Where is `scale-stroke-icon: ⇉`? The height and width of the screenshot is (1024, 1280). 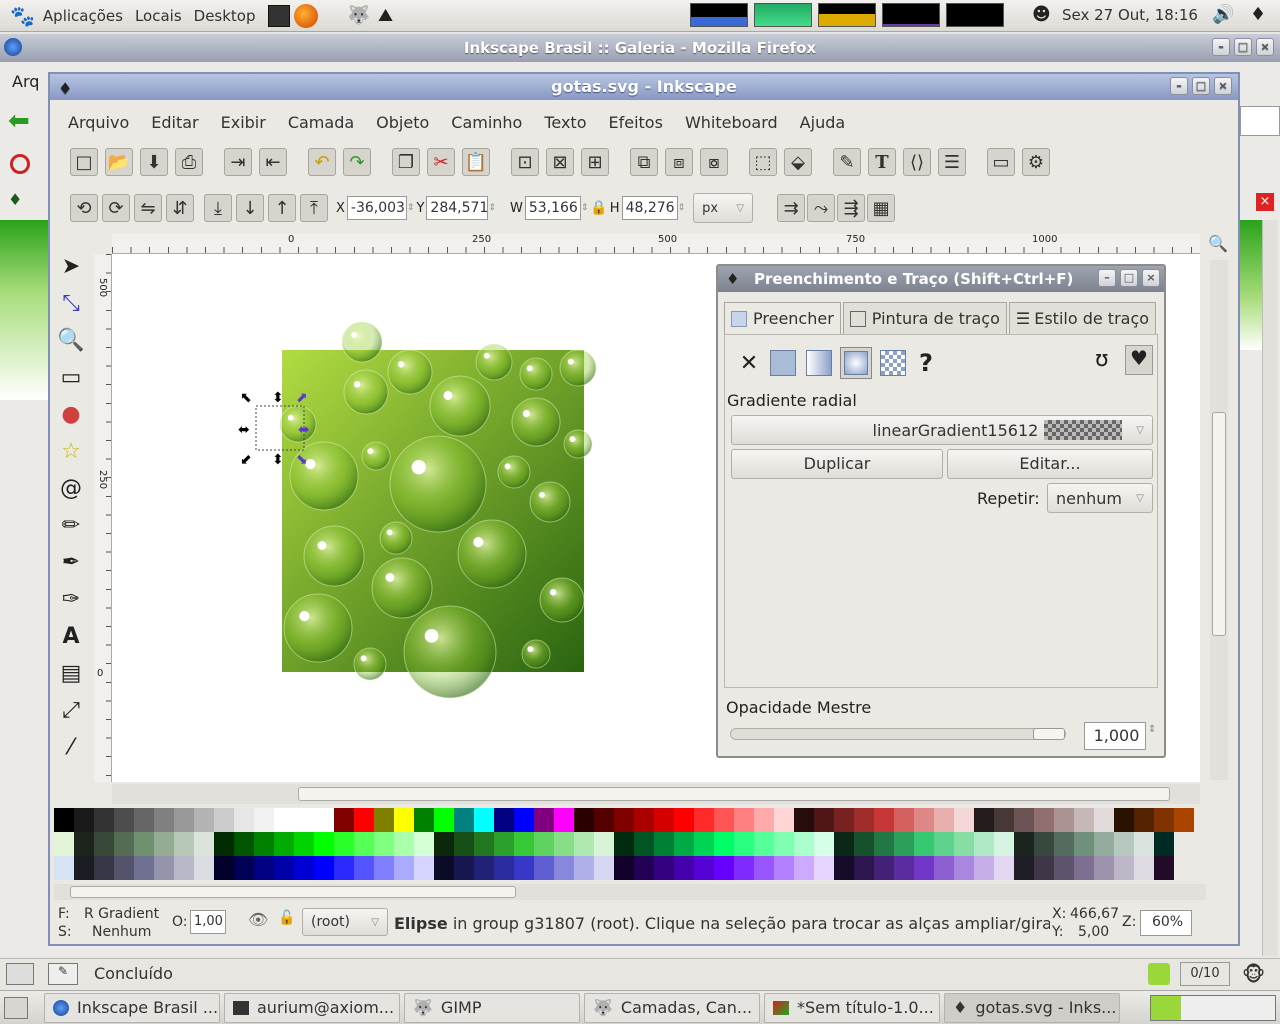 scale-stroke-icon: ⇉ is located at coordinates (791, 208).